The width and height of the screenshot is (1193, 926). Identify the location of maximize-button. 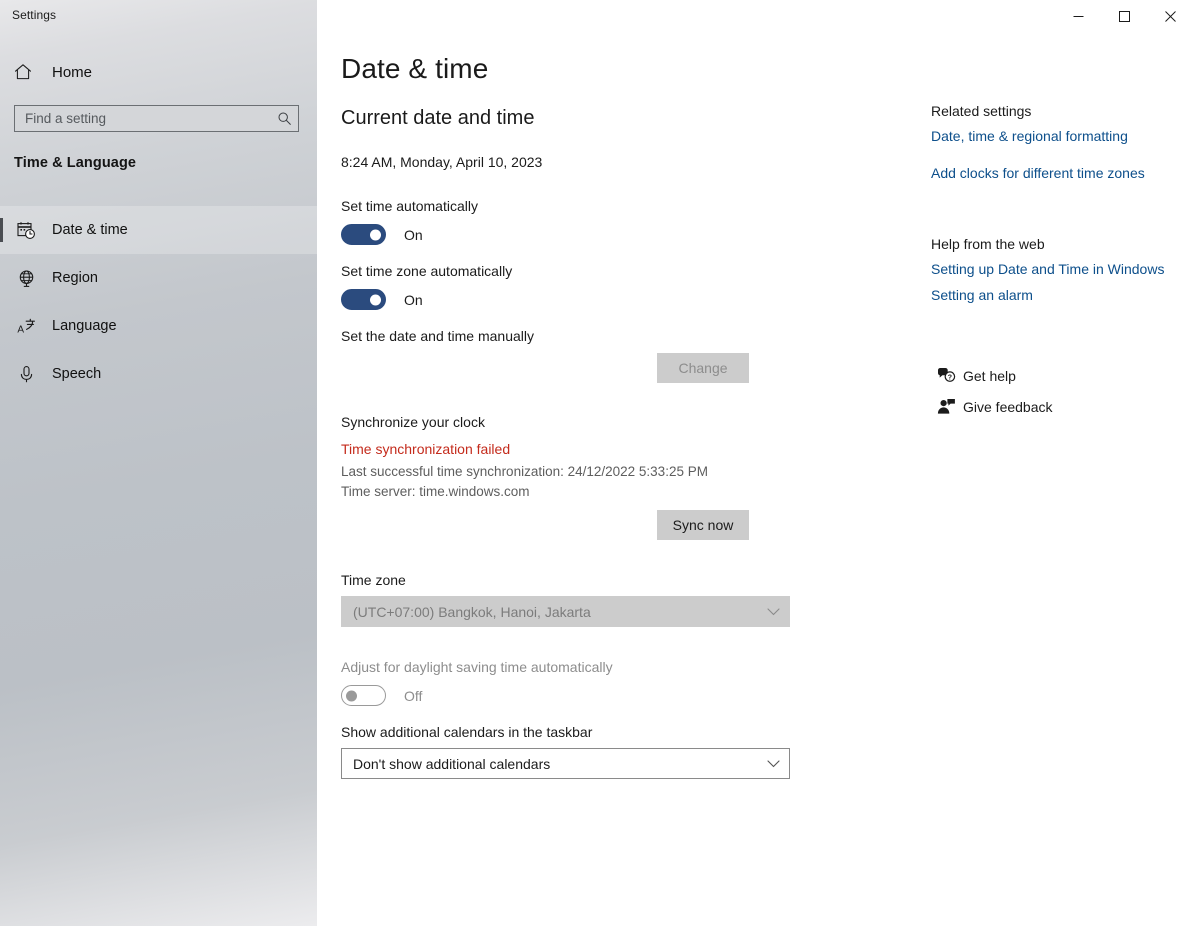
(1124, 16).